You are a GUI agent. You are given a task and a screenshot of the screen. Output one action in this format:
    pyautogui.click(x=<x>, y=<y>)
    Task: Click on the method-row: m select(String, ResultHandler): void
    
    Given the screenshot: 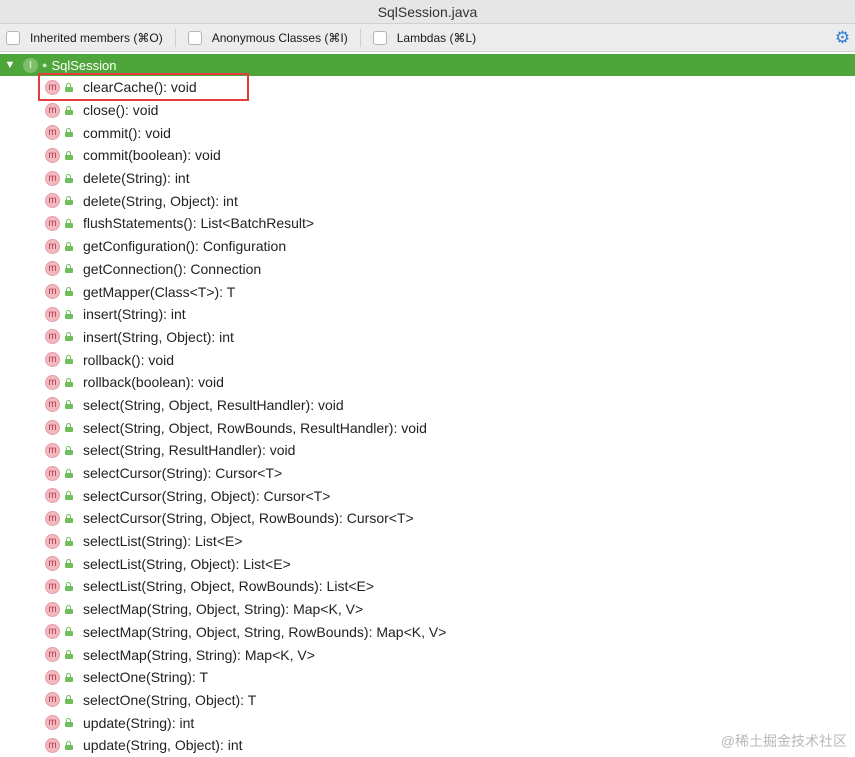 What is the action you would take?
    pyautogui.click(x=427, y=450)
    